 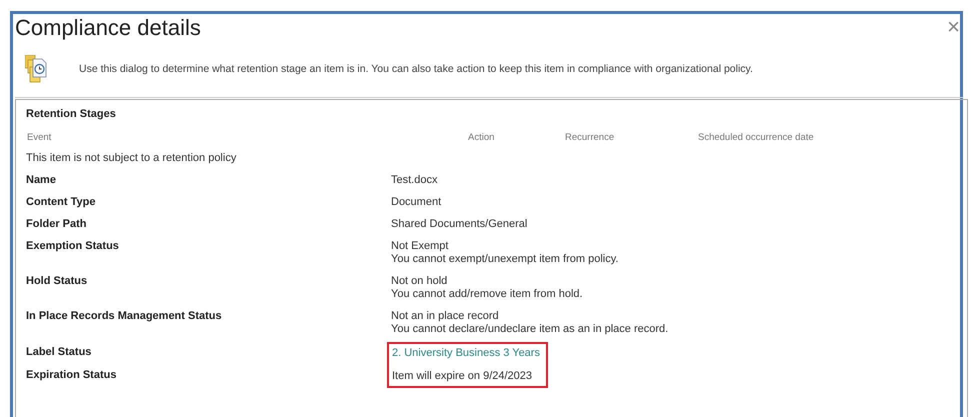 What do you see at coordinates (445, 316) in the screenshot?
I see `field-value: Not an in place record` at bounding box center [445, 316].